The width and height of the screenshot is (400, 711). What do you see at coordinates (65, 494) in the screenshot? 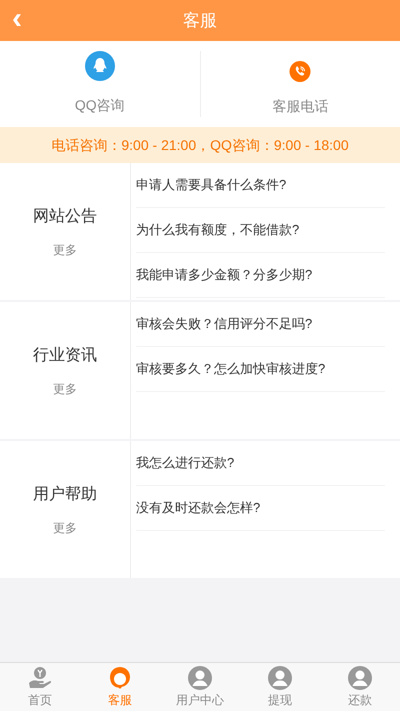
I see `section-title: 用户帮助` at bounding box center [65, 494].